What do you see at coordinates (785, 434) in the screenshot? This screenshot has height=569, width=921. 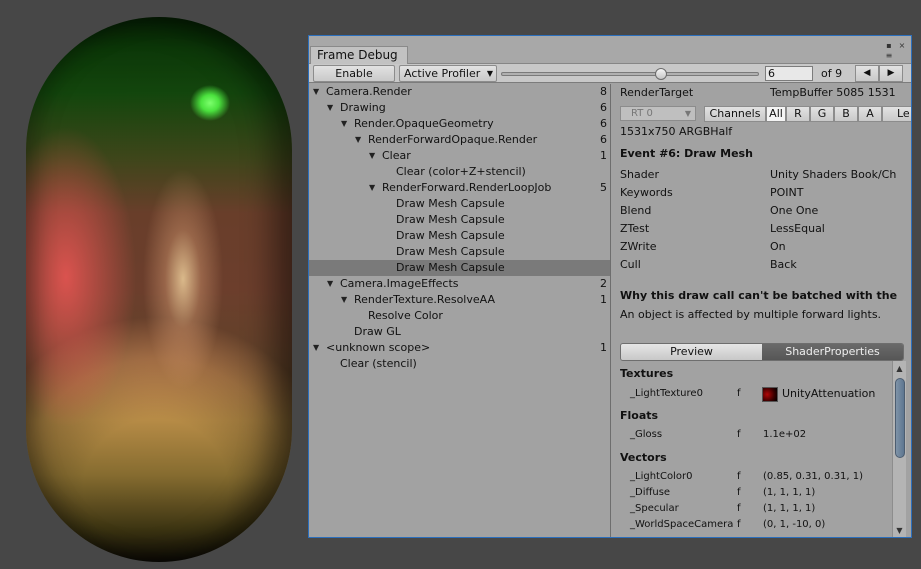 I see `float-value: 1.1e+02` at bounding box center [785, 434].